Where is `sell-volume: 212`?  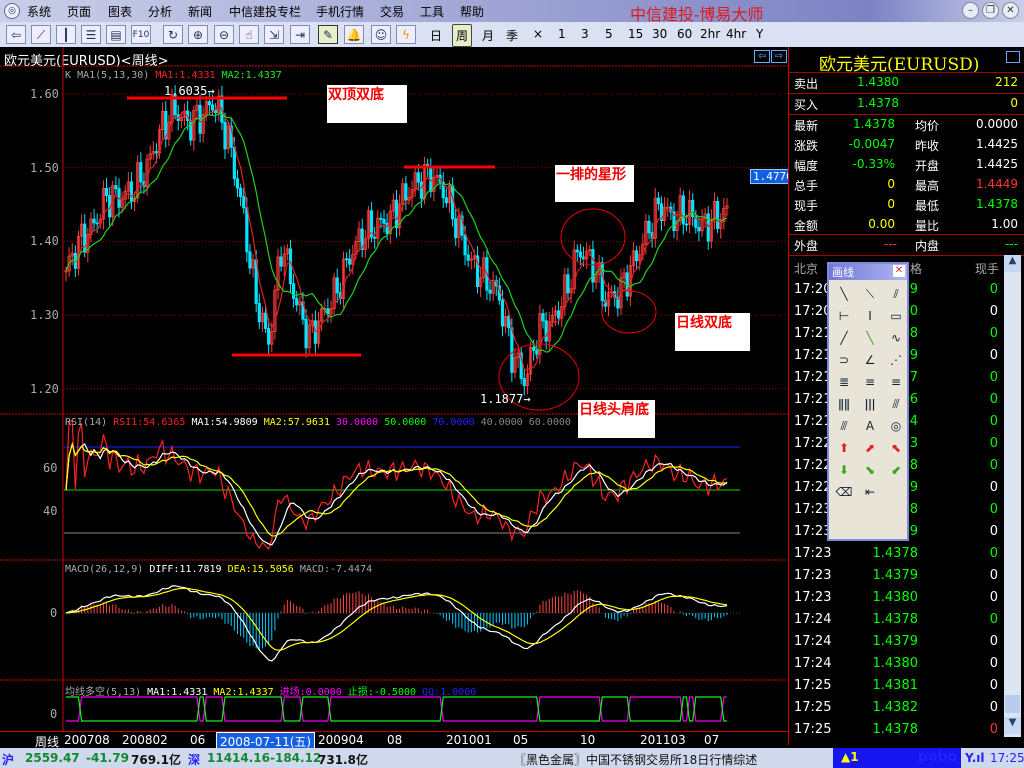
sell-volume: 212 is located at coordinates (1006, 82).